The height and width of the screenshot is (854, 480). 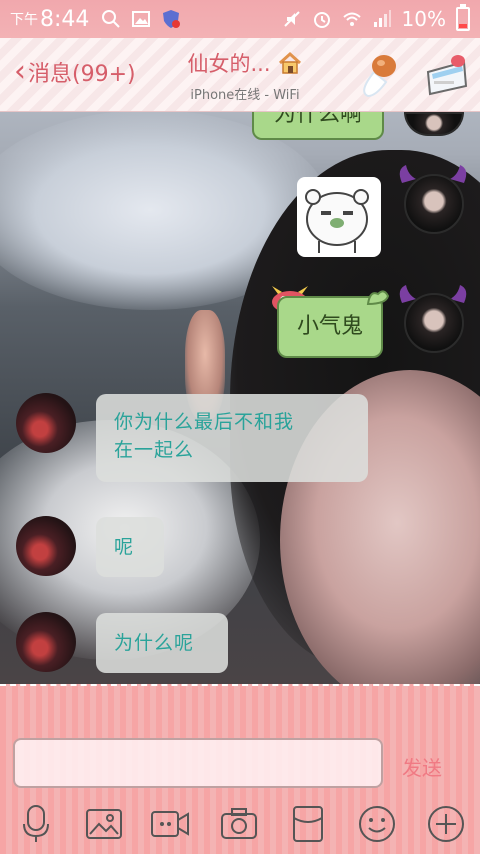 I want to click on message-bubble: 你为什么最后不和我 在一起么, so click(x=232, y=438).